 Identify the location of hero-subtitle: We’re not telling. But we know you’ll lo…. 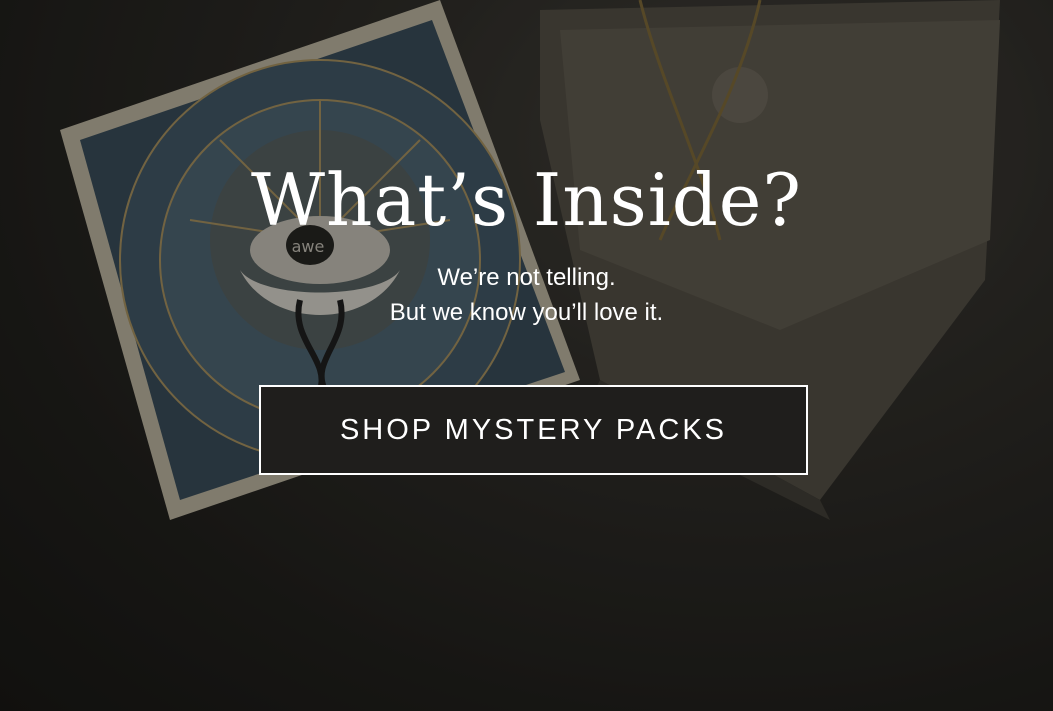
(526, 295).